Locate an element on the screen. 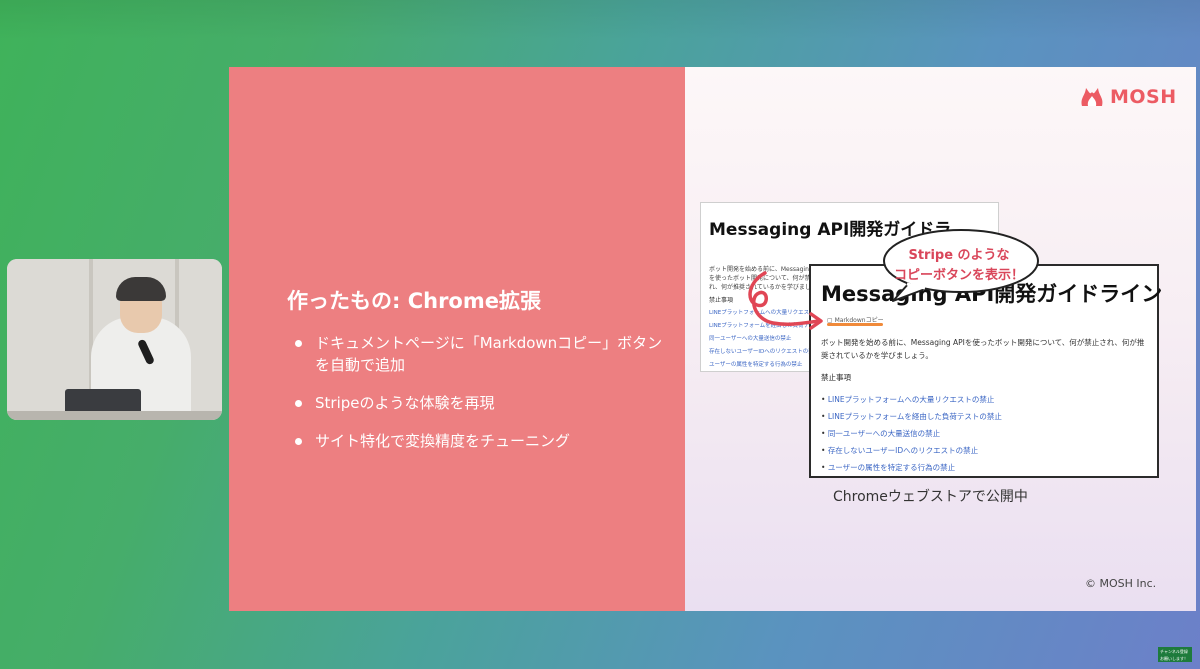 The height and width of the screenshot is (669, 1200). callout-line1: Stripe のような is located at coordinates (959, 255).